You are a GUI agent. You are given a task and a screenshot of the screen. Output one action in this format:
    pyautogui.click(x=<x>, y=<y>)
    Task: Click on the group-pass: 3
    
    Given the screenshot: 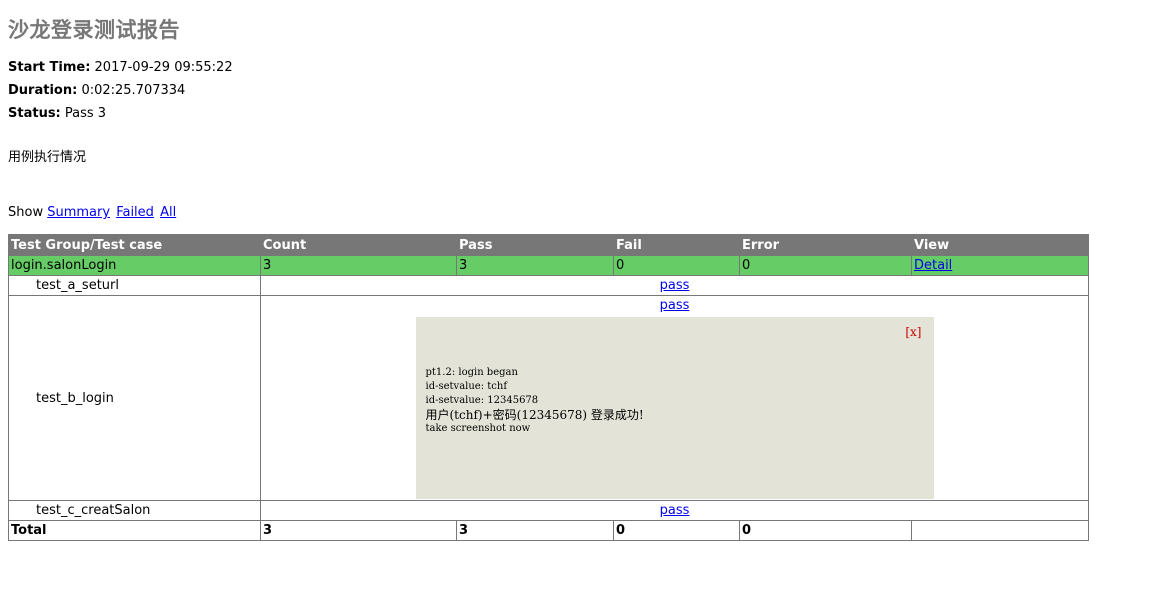 What is the action you would take?
    pyautogui.click(x=535, y=265)
    